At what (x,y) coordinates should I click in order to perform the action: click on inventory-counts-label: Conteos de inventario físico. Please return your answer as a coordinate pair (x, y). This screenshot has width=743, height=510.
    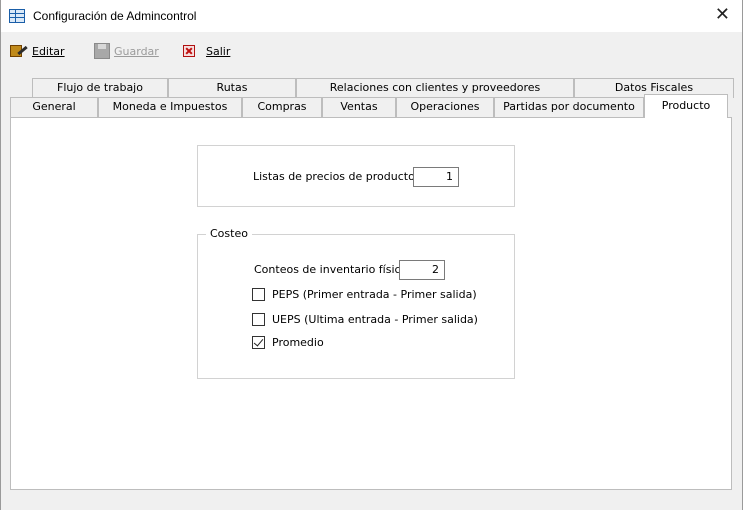
    Looking at the image, I should click on (331, 269).